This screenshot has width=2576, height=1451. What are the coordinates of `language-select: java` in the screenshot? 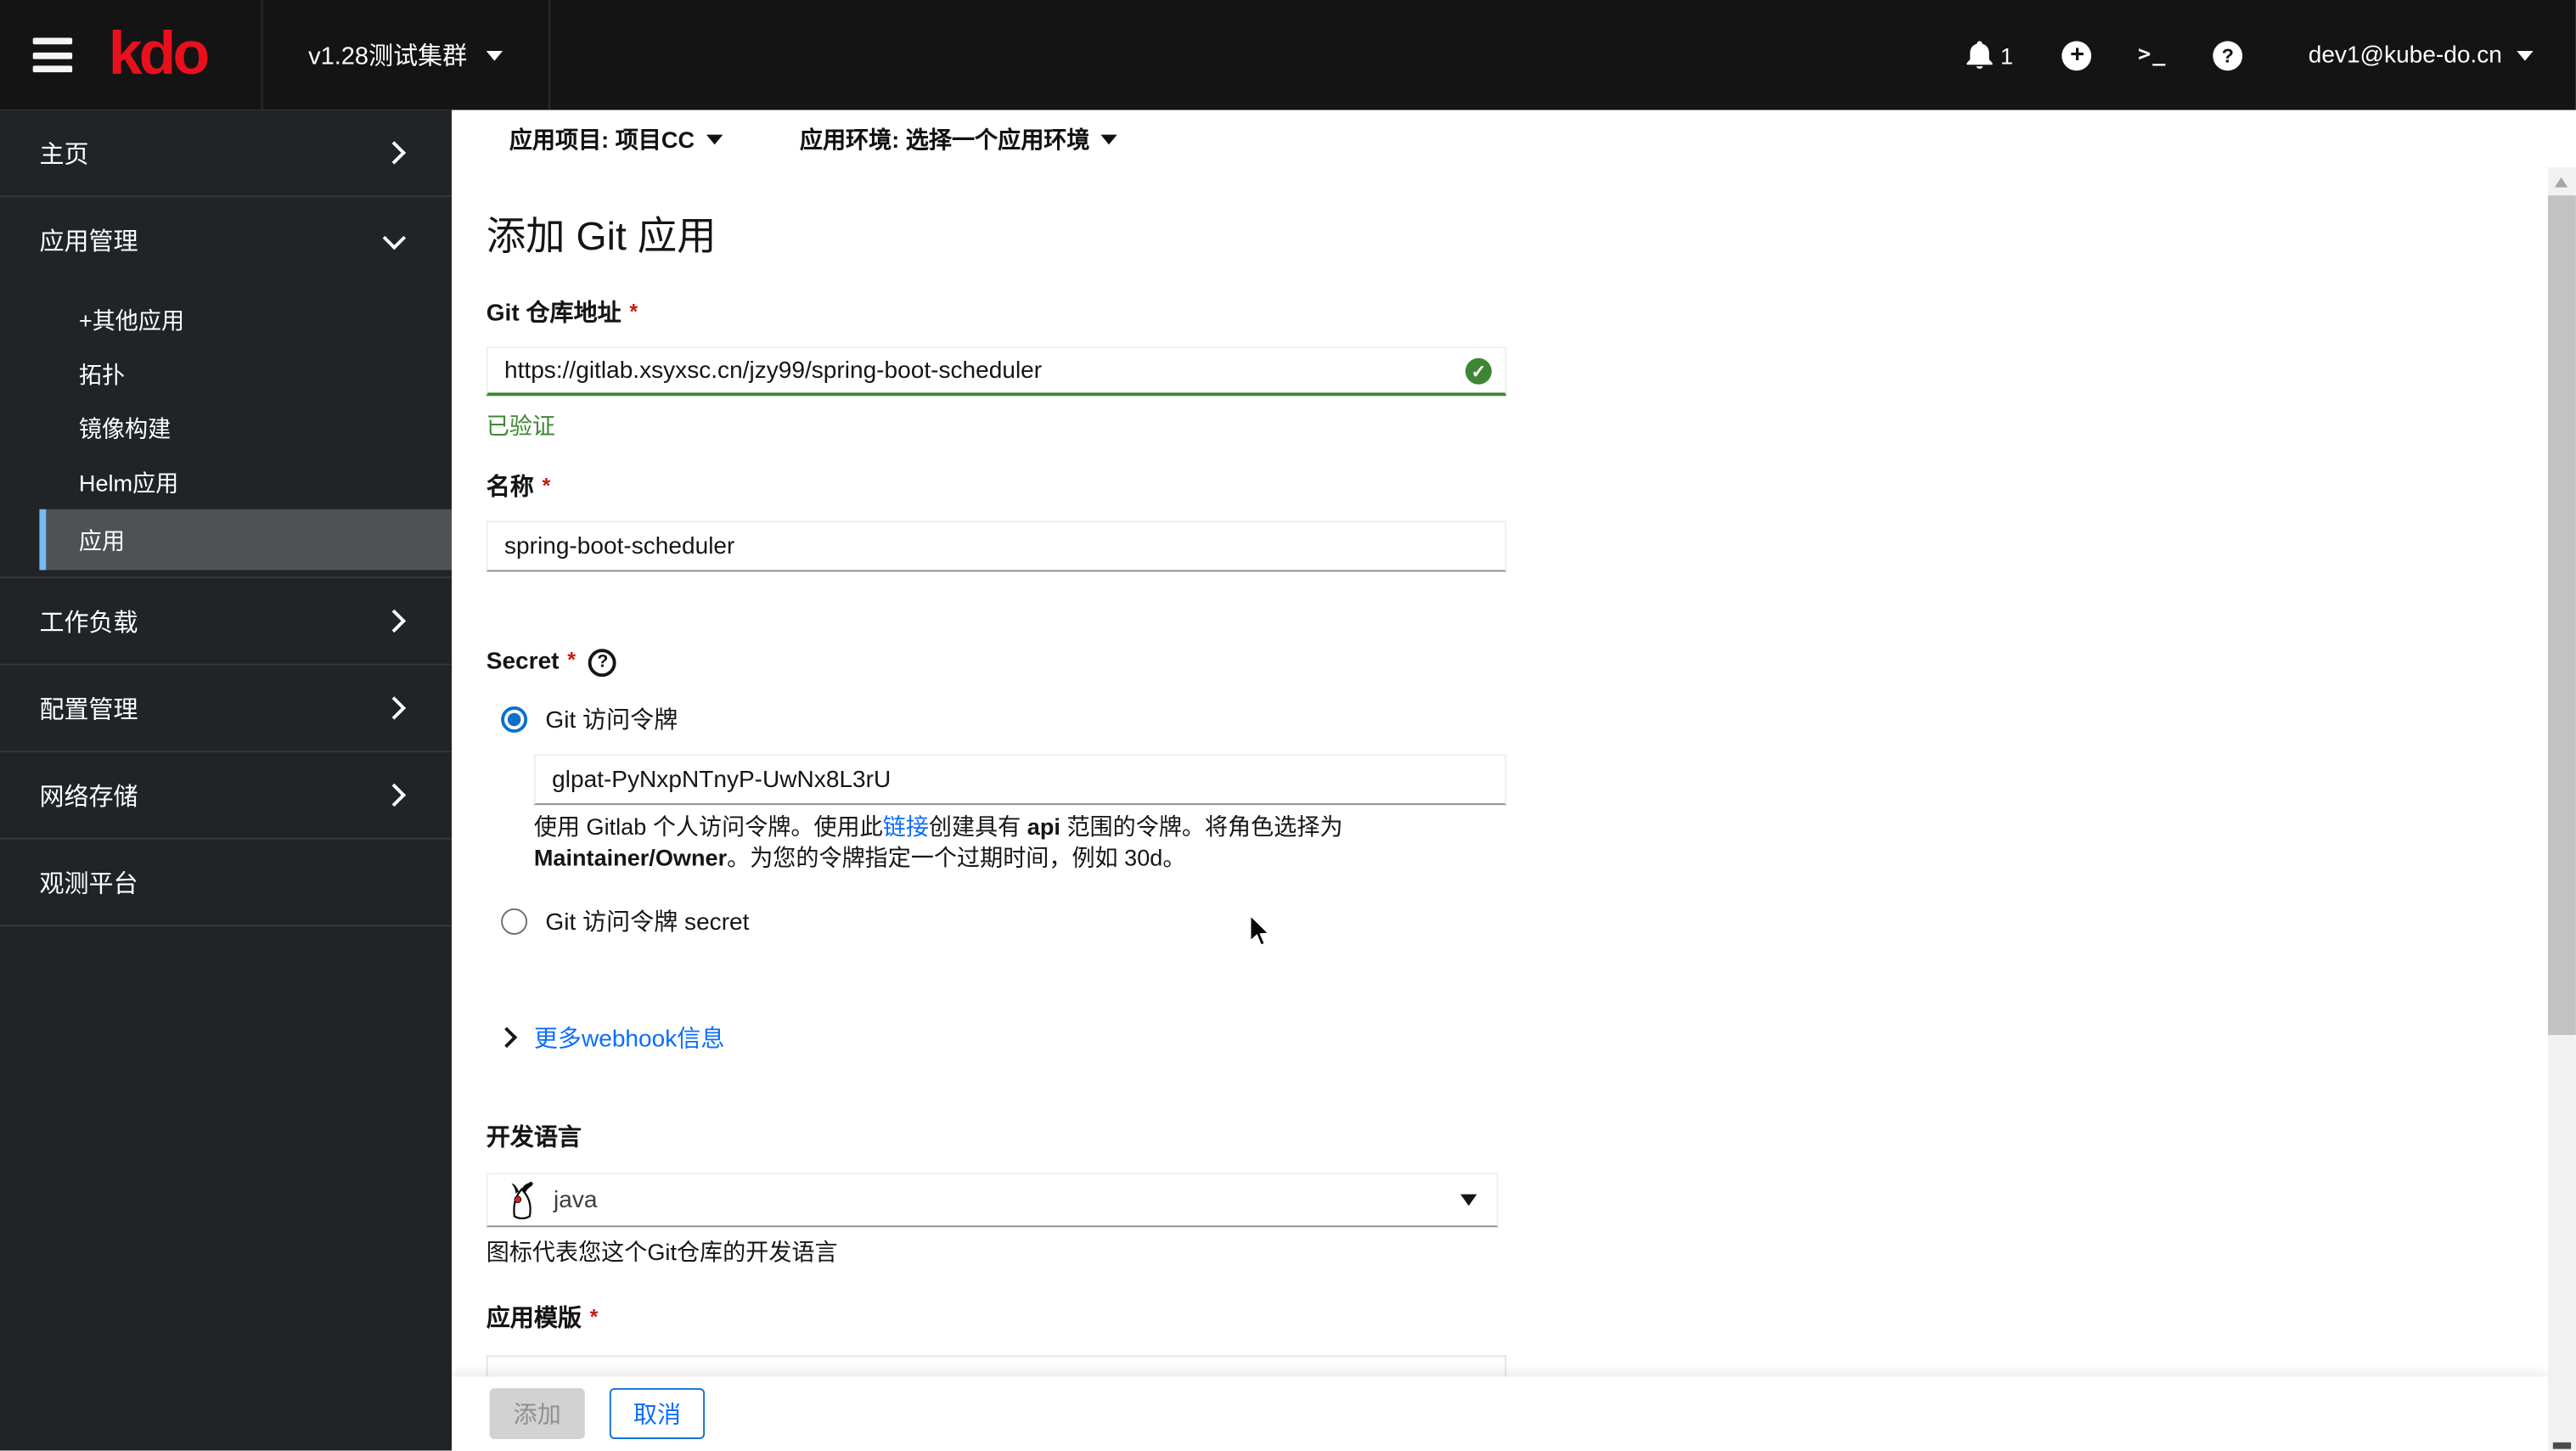 It's located at (993, 1201).